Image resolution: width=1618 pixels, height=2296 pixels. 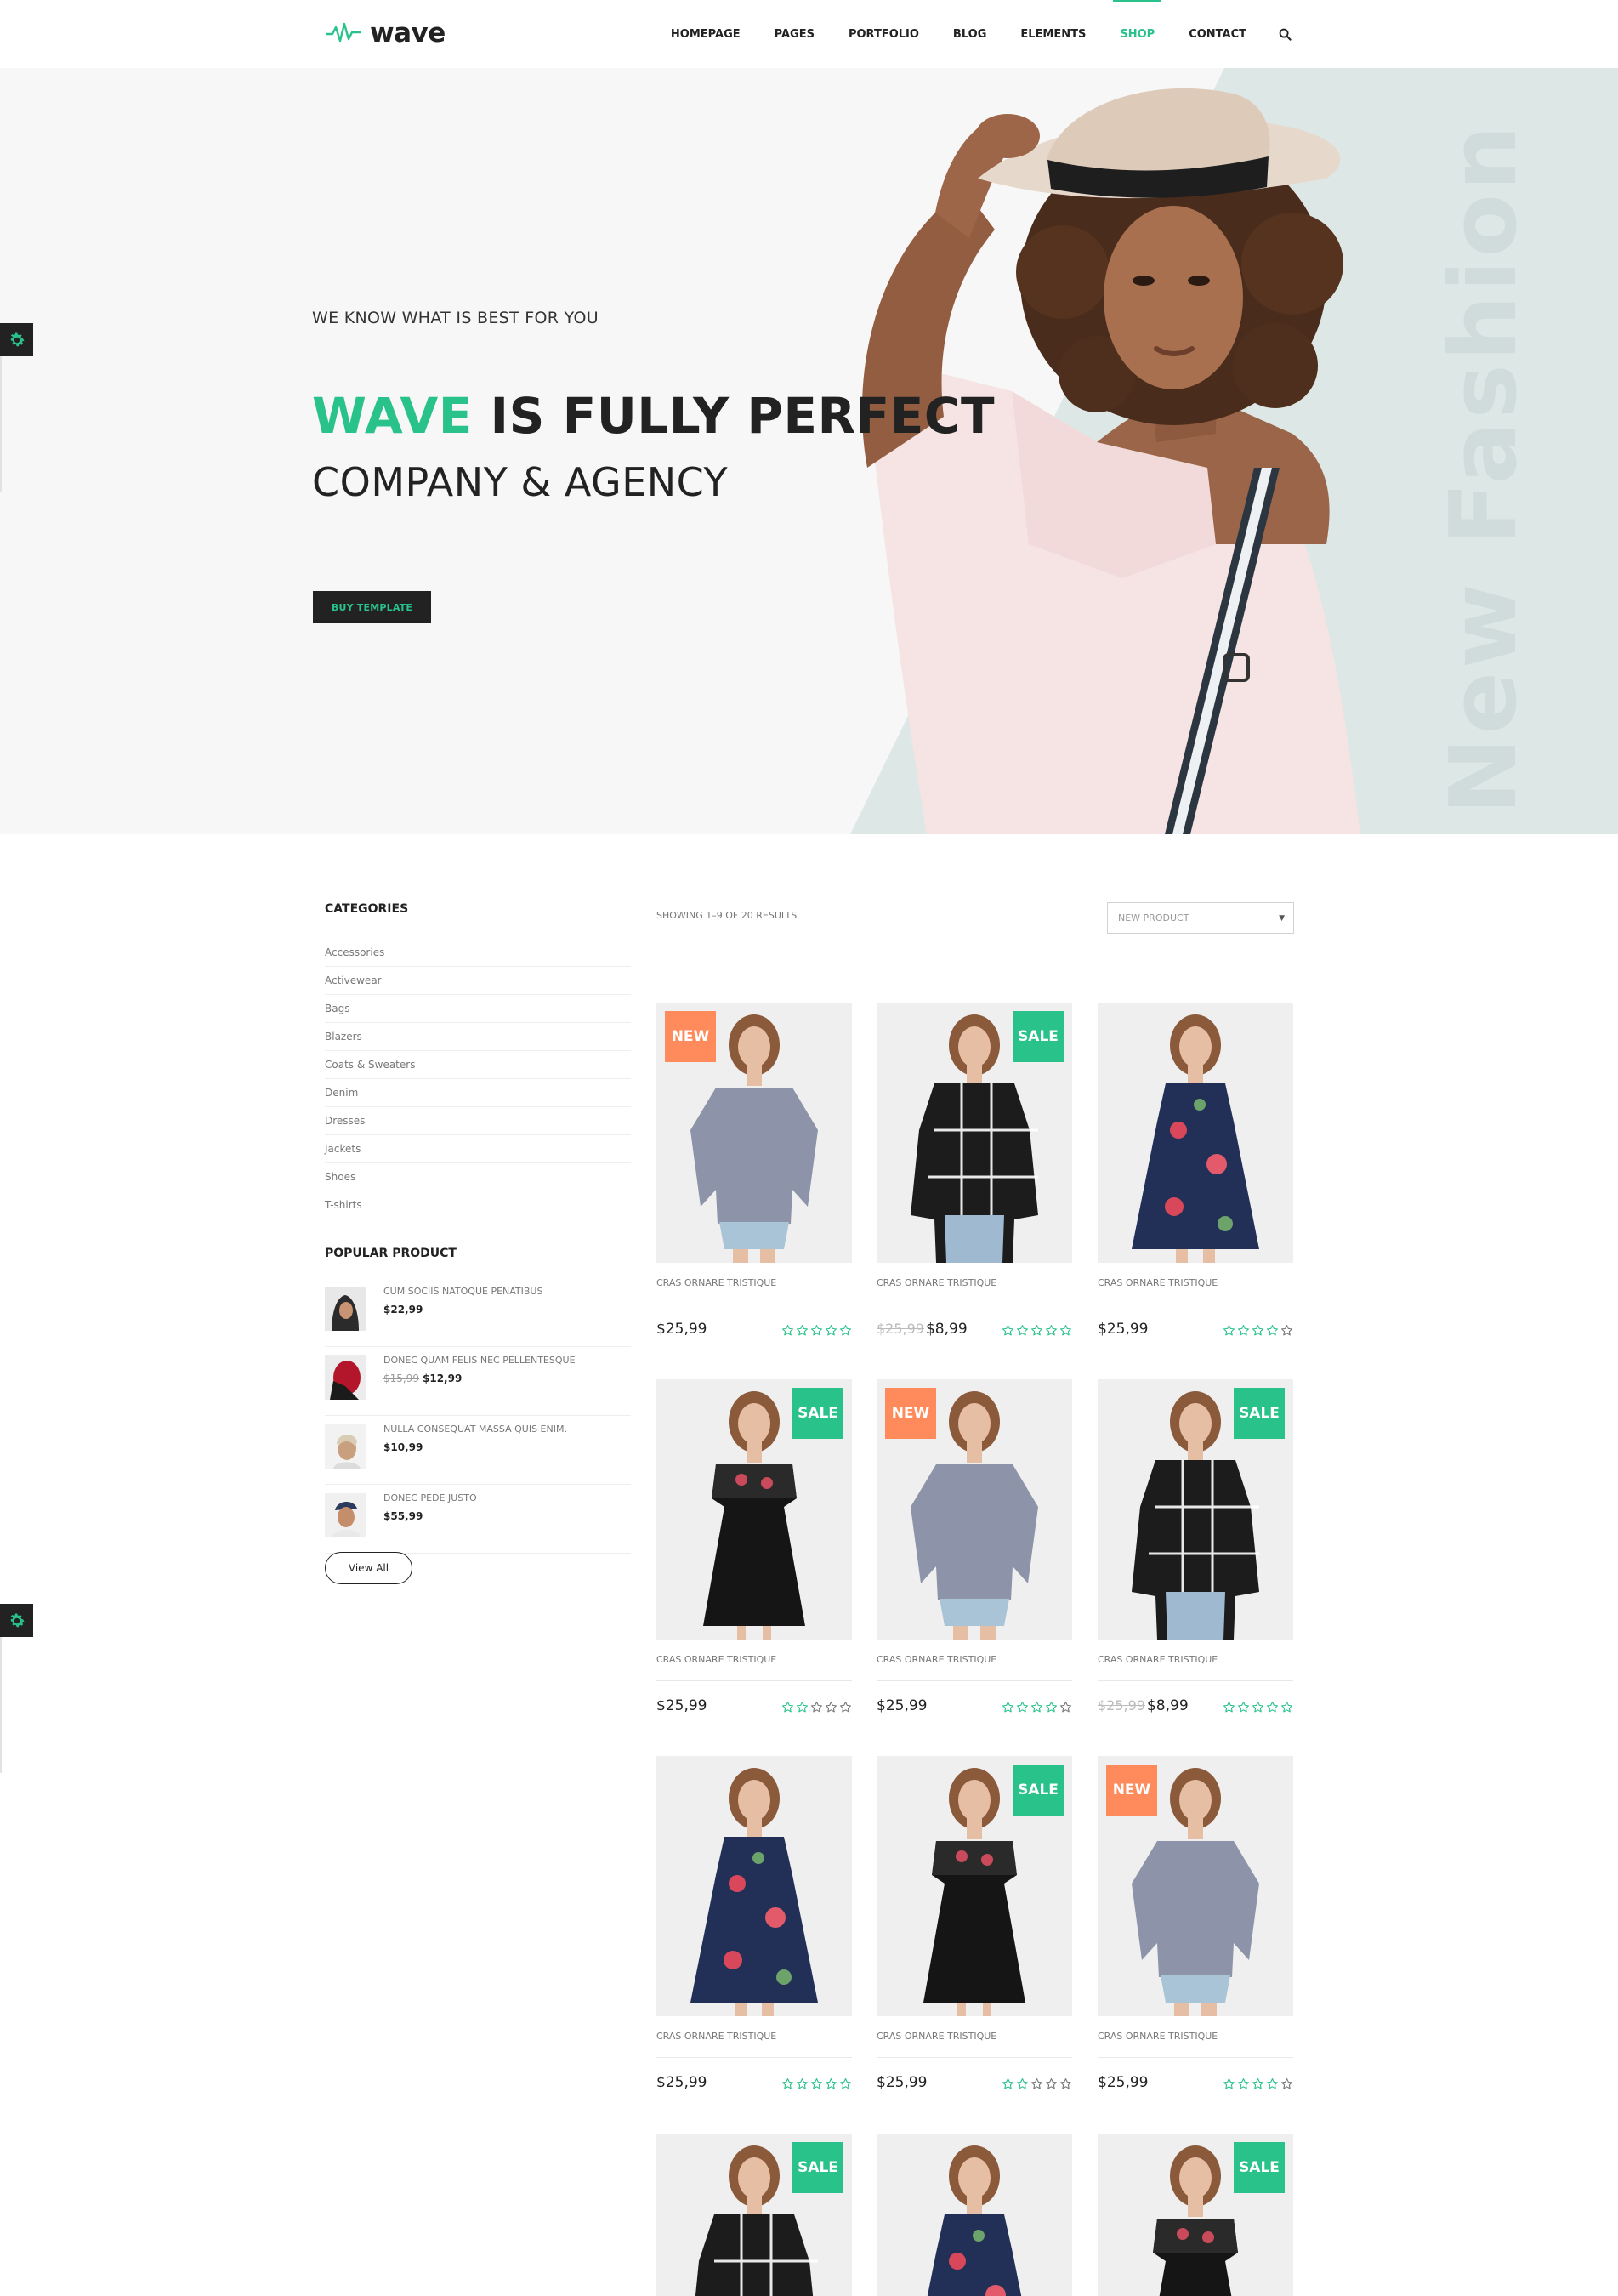 I want to click on logo: wave, so click(x=386, y=33).